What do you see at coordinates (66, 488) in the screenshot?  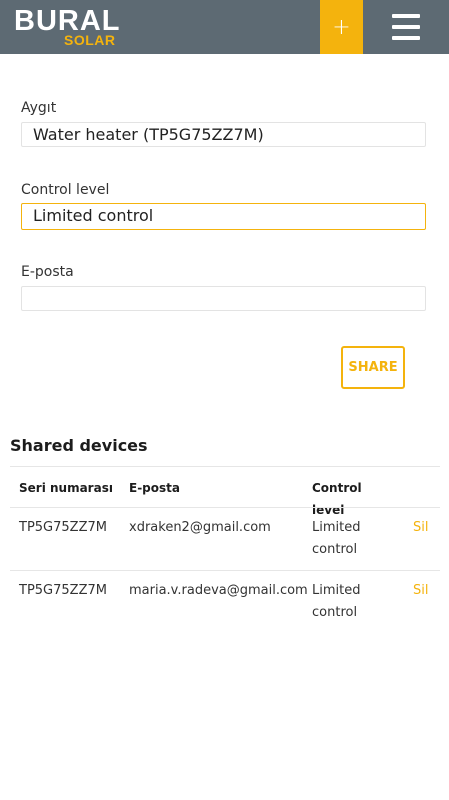 I see `column-header-serial: Seri numarası` at bounding box center [66, 488].